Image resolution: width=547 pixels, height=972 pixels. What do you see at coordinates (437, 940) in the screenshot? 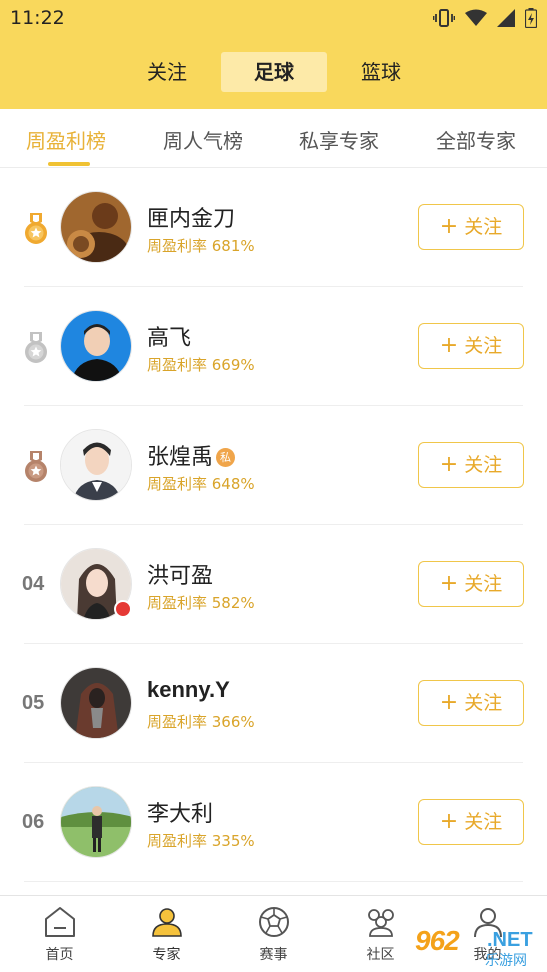
I see `watermark-brand: 962` at bounding box center [437, 940].